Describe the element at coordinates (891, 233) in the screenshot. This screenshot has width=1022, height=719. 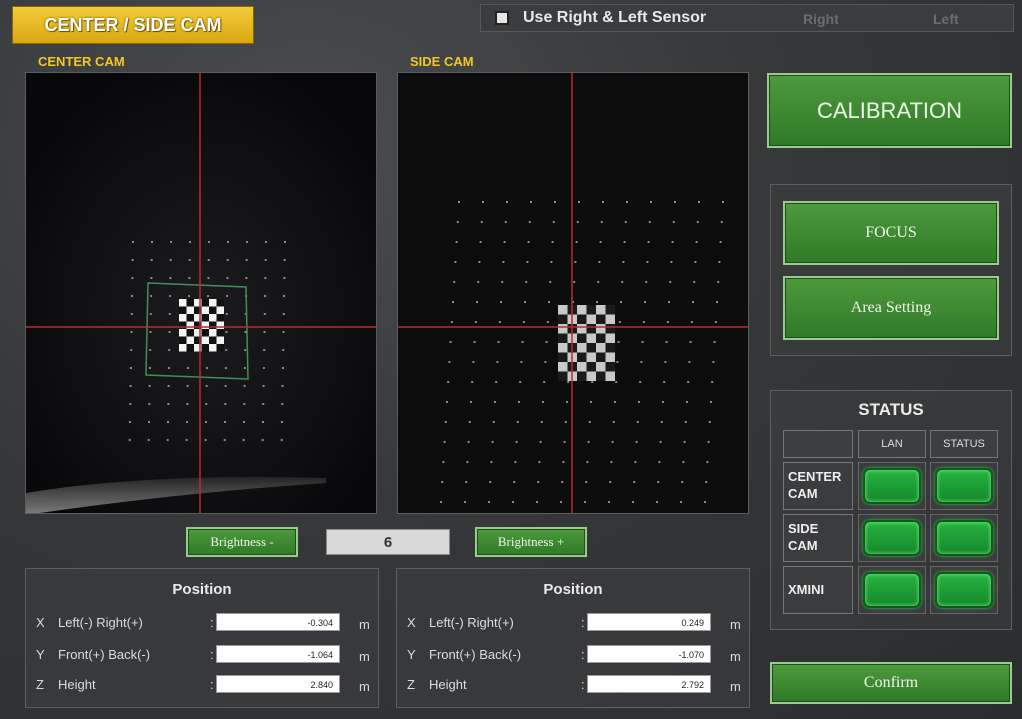
I see `focus-button: FOCUS` at that location.